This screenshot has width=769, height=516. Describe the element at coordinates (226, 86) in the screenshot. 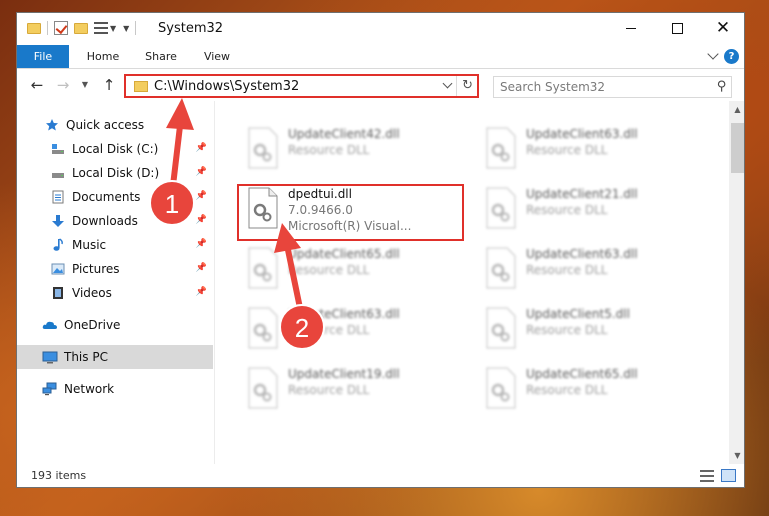

I see `address-text: C:\Windows\System32` at that location.